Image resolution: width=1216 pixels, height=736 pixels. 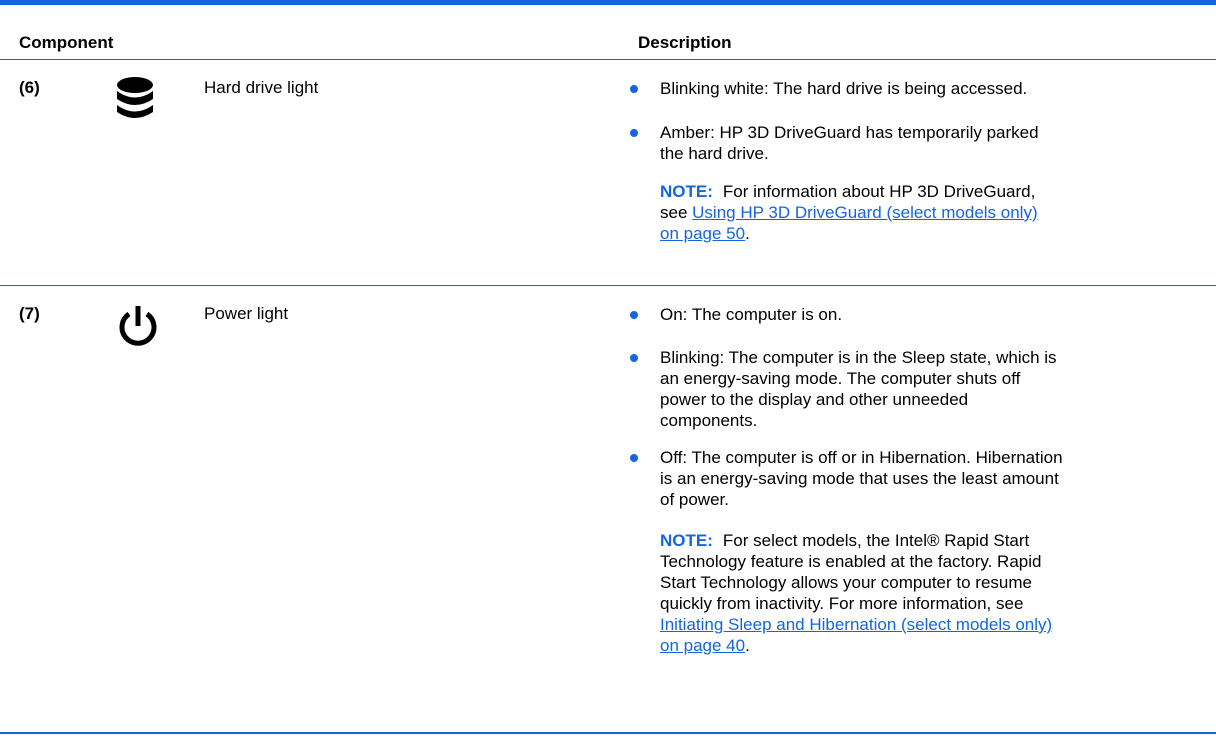 What do you see at coordinates (702, 233) in the screenshot?
I see `link-on-page-50: on page 50` at bounding box center [702, 233].